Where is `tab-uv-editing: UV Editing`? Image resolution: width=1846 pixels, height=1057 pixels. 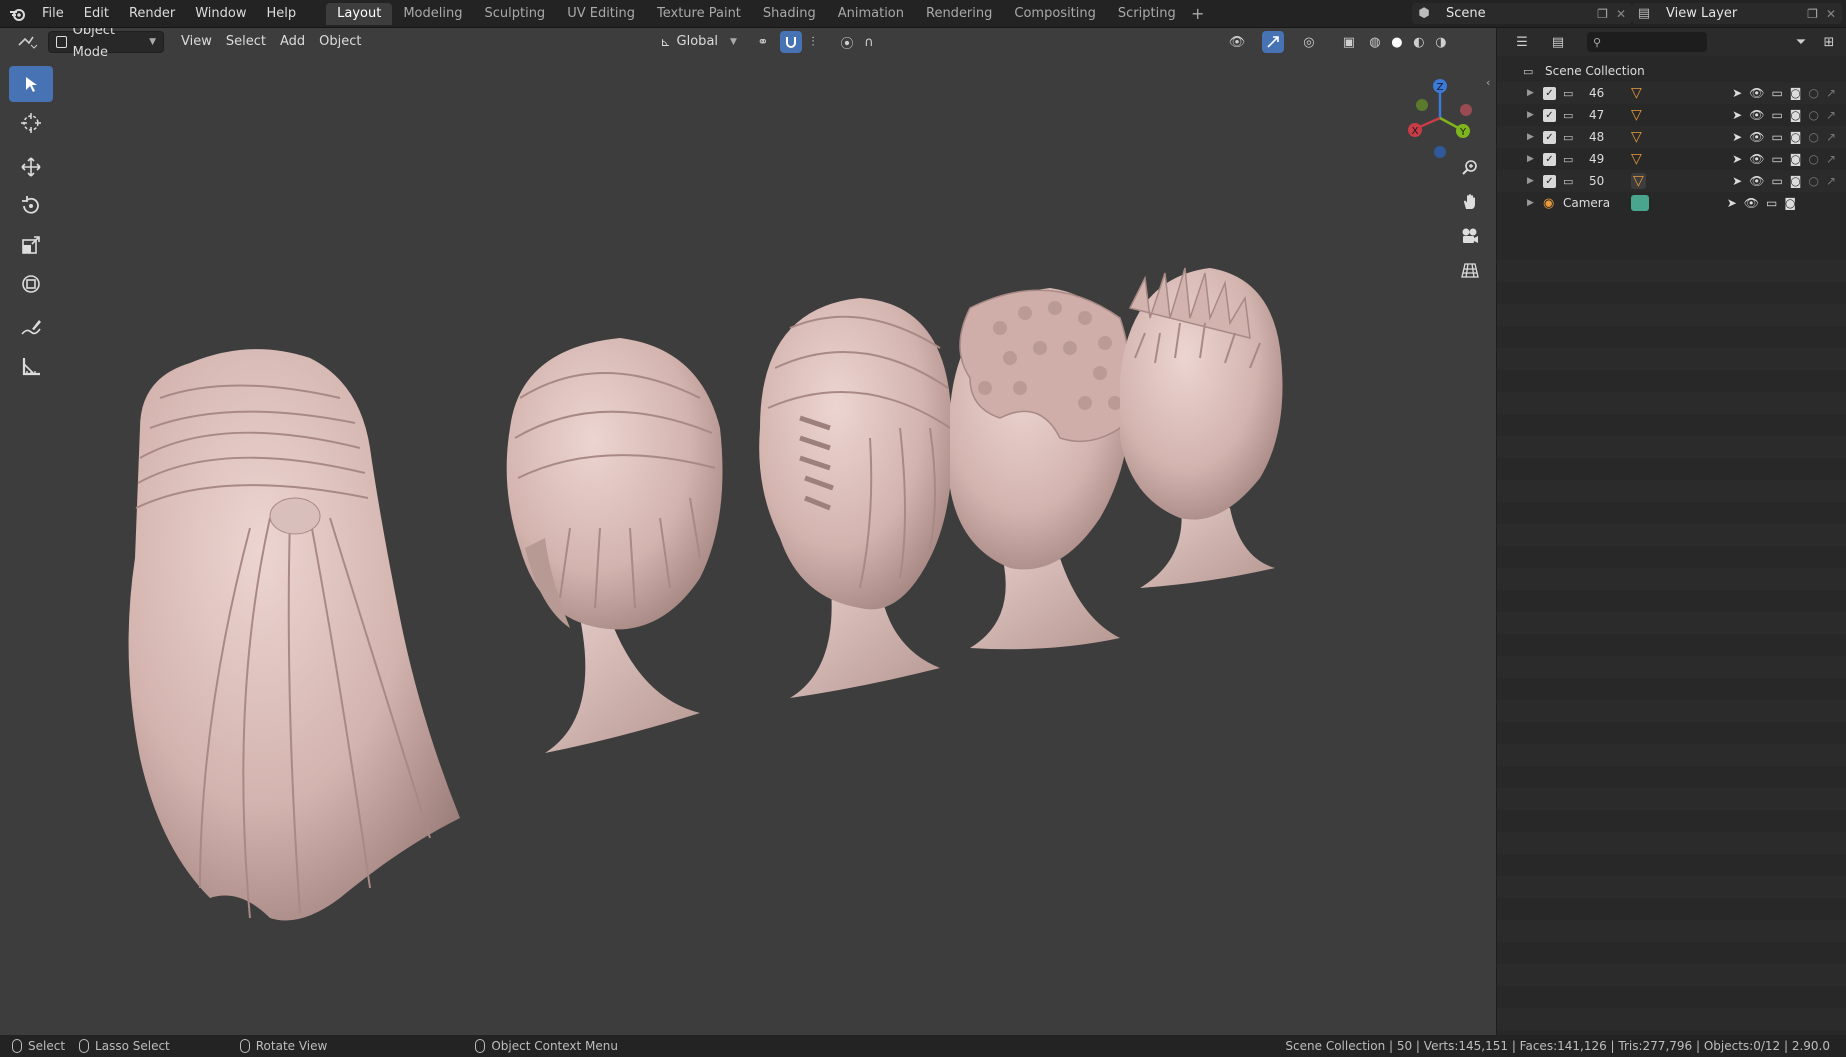 tab-uv-editing: UV Editing is located at coordinates (601, 14).